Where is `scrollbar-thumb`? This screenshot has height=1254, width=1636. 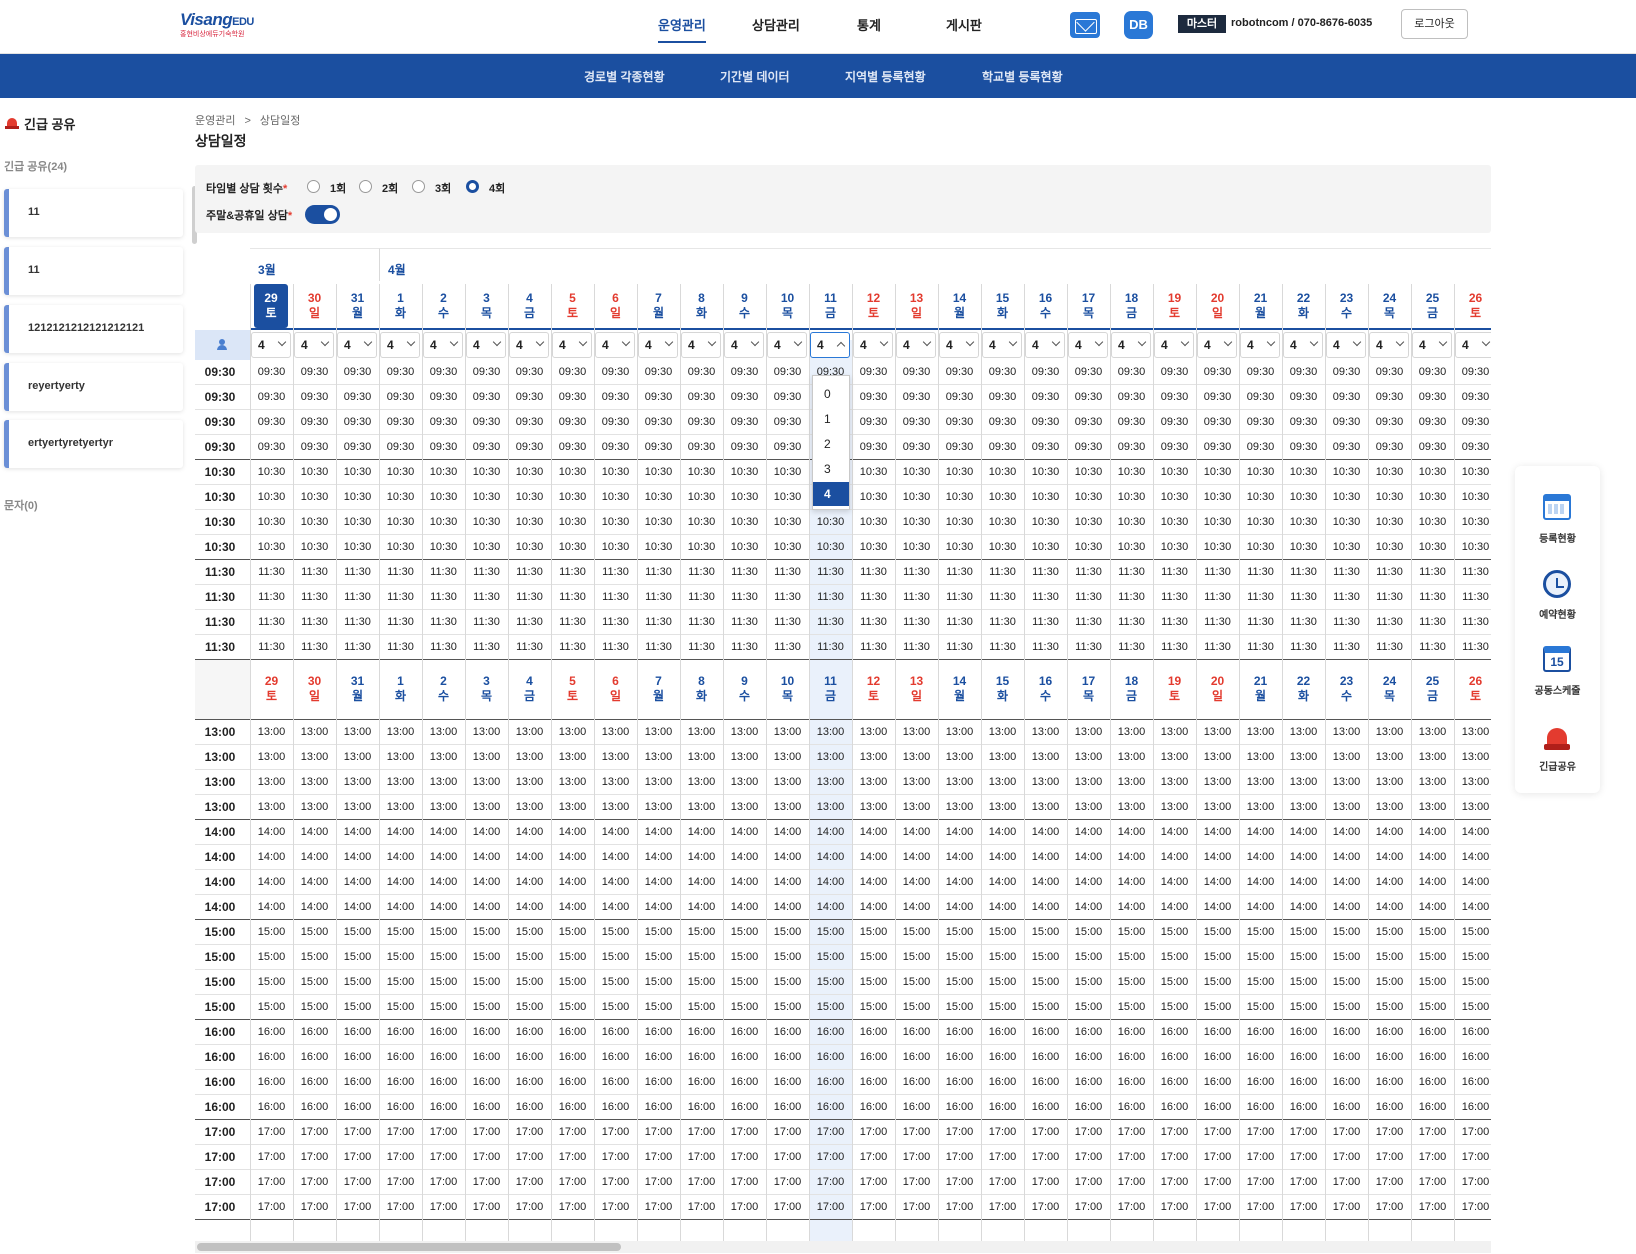 scrollbar-thumb is located at coordinates (409, 1247).